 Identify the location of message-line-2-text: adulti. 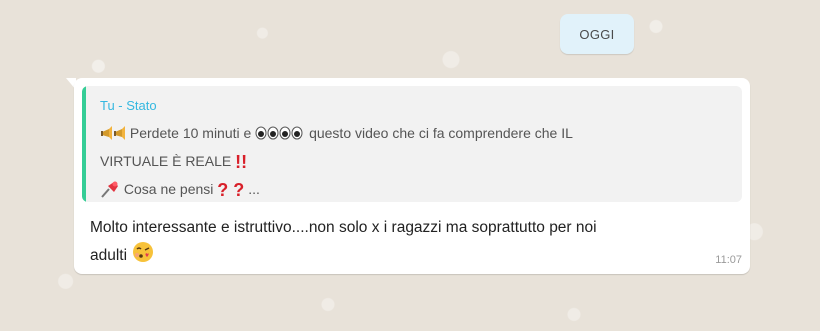
(109, 256).